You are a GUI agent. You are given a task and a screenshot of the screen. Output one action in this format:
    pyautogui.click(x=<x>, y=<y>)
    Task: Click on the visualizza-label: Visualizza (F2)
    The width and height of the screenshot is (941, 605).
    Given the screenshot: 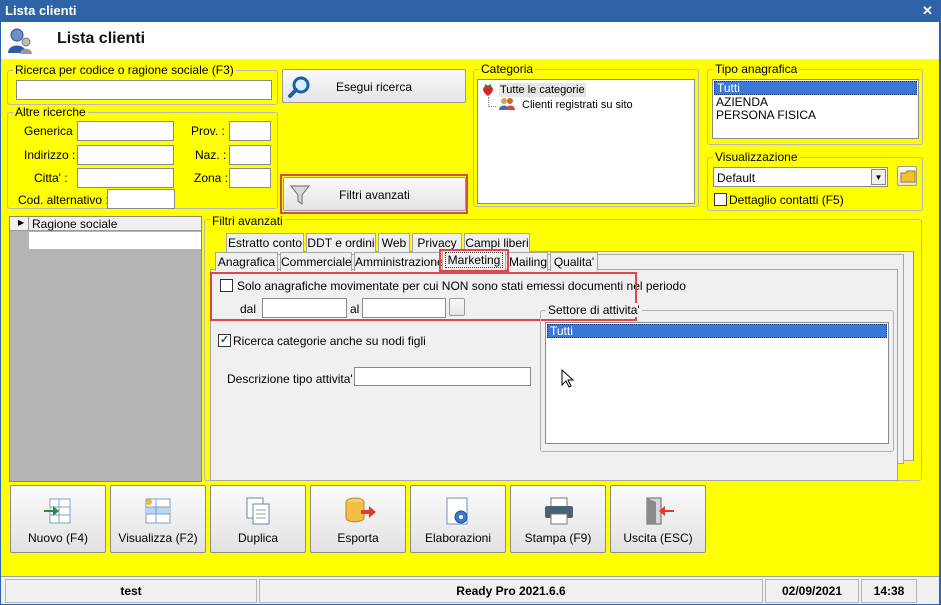 What is the action you would take?
    pyautogui.click(x=158, y=538)
    